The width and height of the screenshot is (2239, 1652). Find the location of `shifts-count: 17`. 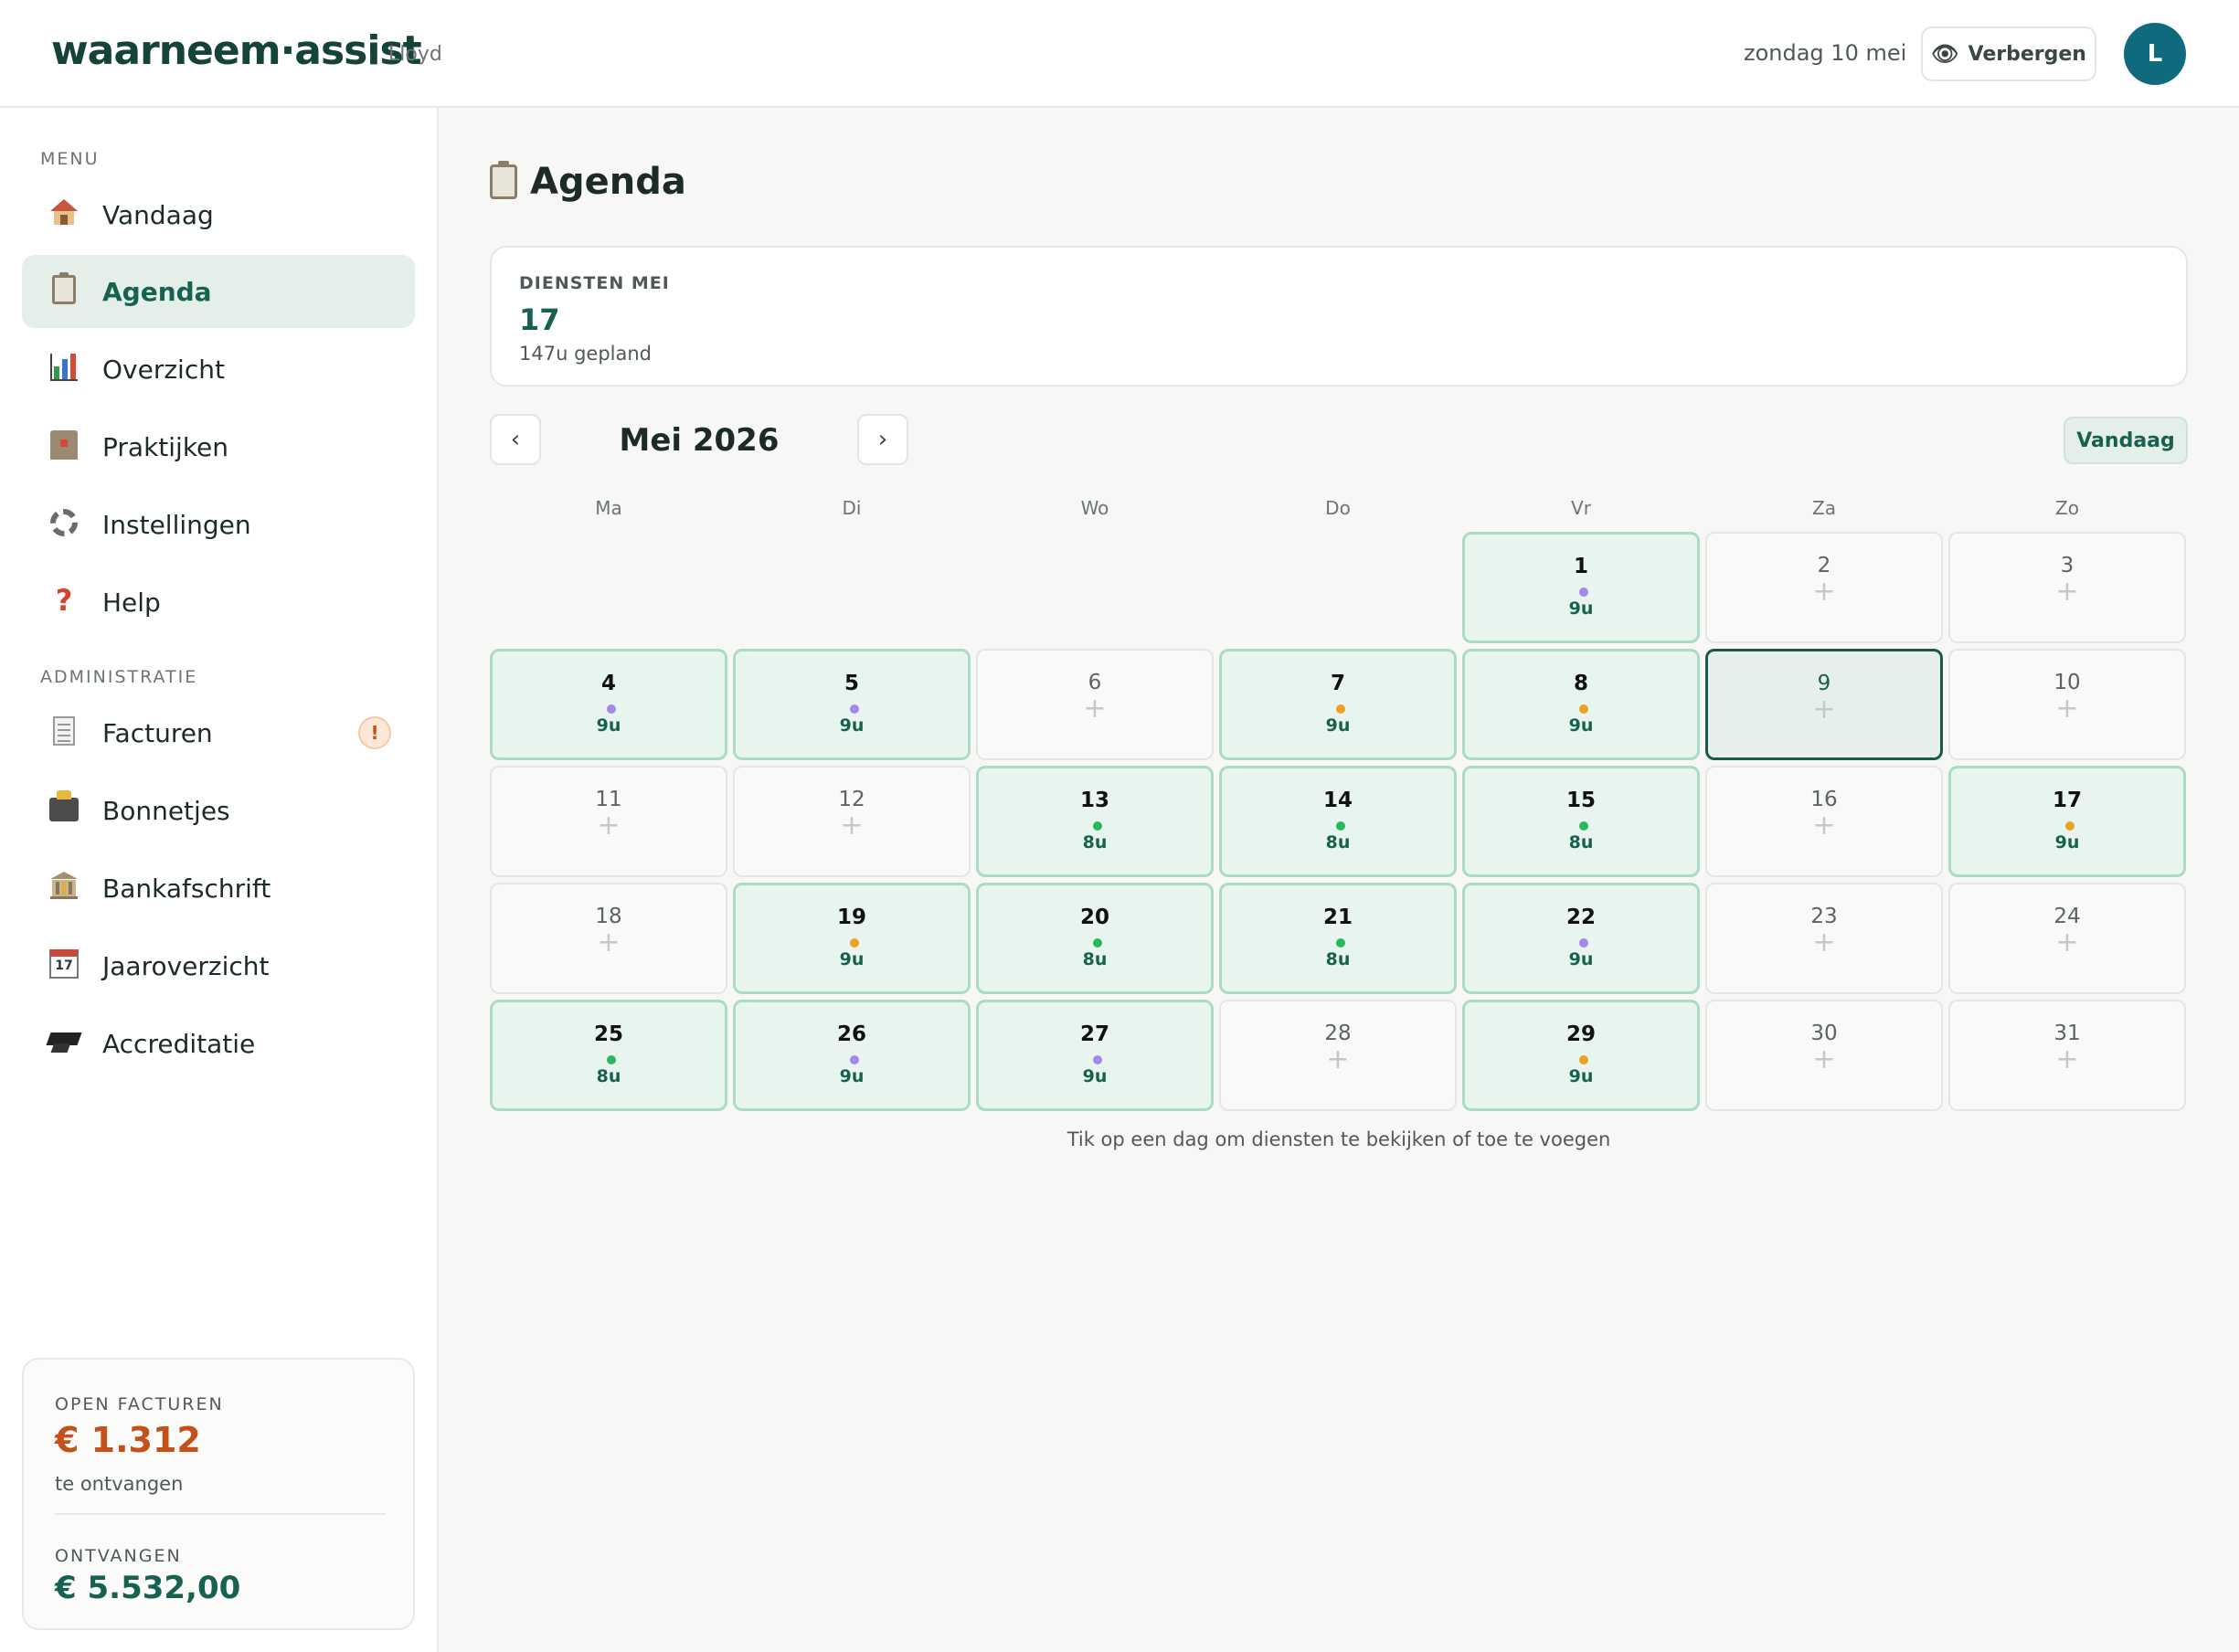

shifts-count: 17 is located at coordinates (539, 319).